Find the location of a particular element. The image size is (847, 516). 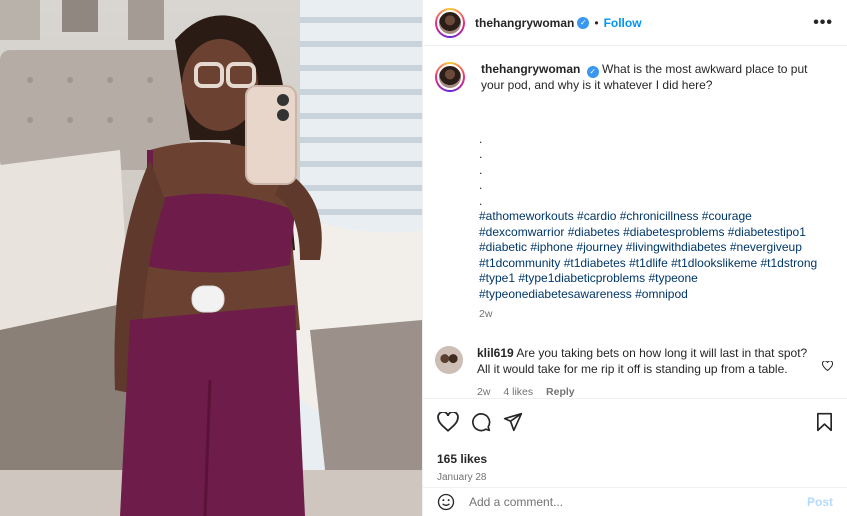

author-avatar is located at coordinates (450, 22).